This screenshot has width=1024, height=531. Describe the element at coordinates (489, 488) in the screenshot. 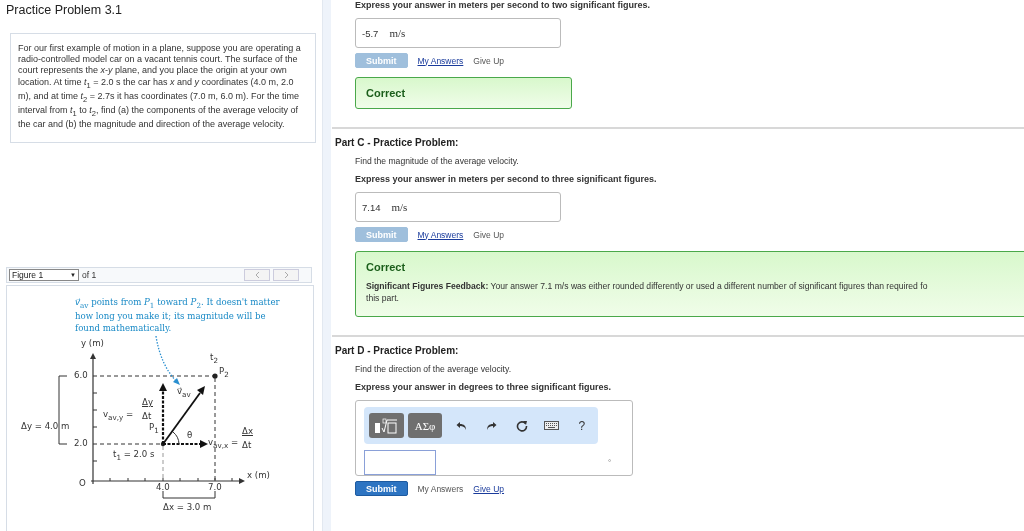

I see `link: Give Up` at that location.